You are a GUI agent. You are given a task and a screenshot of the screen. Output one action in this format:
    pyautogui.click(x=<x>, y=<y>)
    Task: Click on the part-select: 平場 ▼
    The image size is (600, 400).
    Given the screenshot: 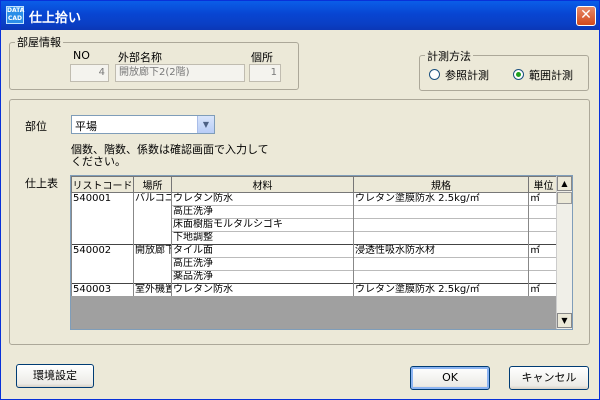 What is the action you would take?
    pyautogui.click(x=143, y=124)
    